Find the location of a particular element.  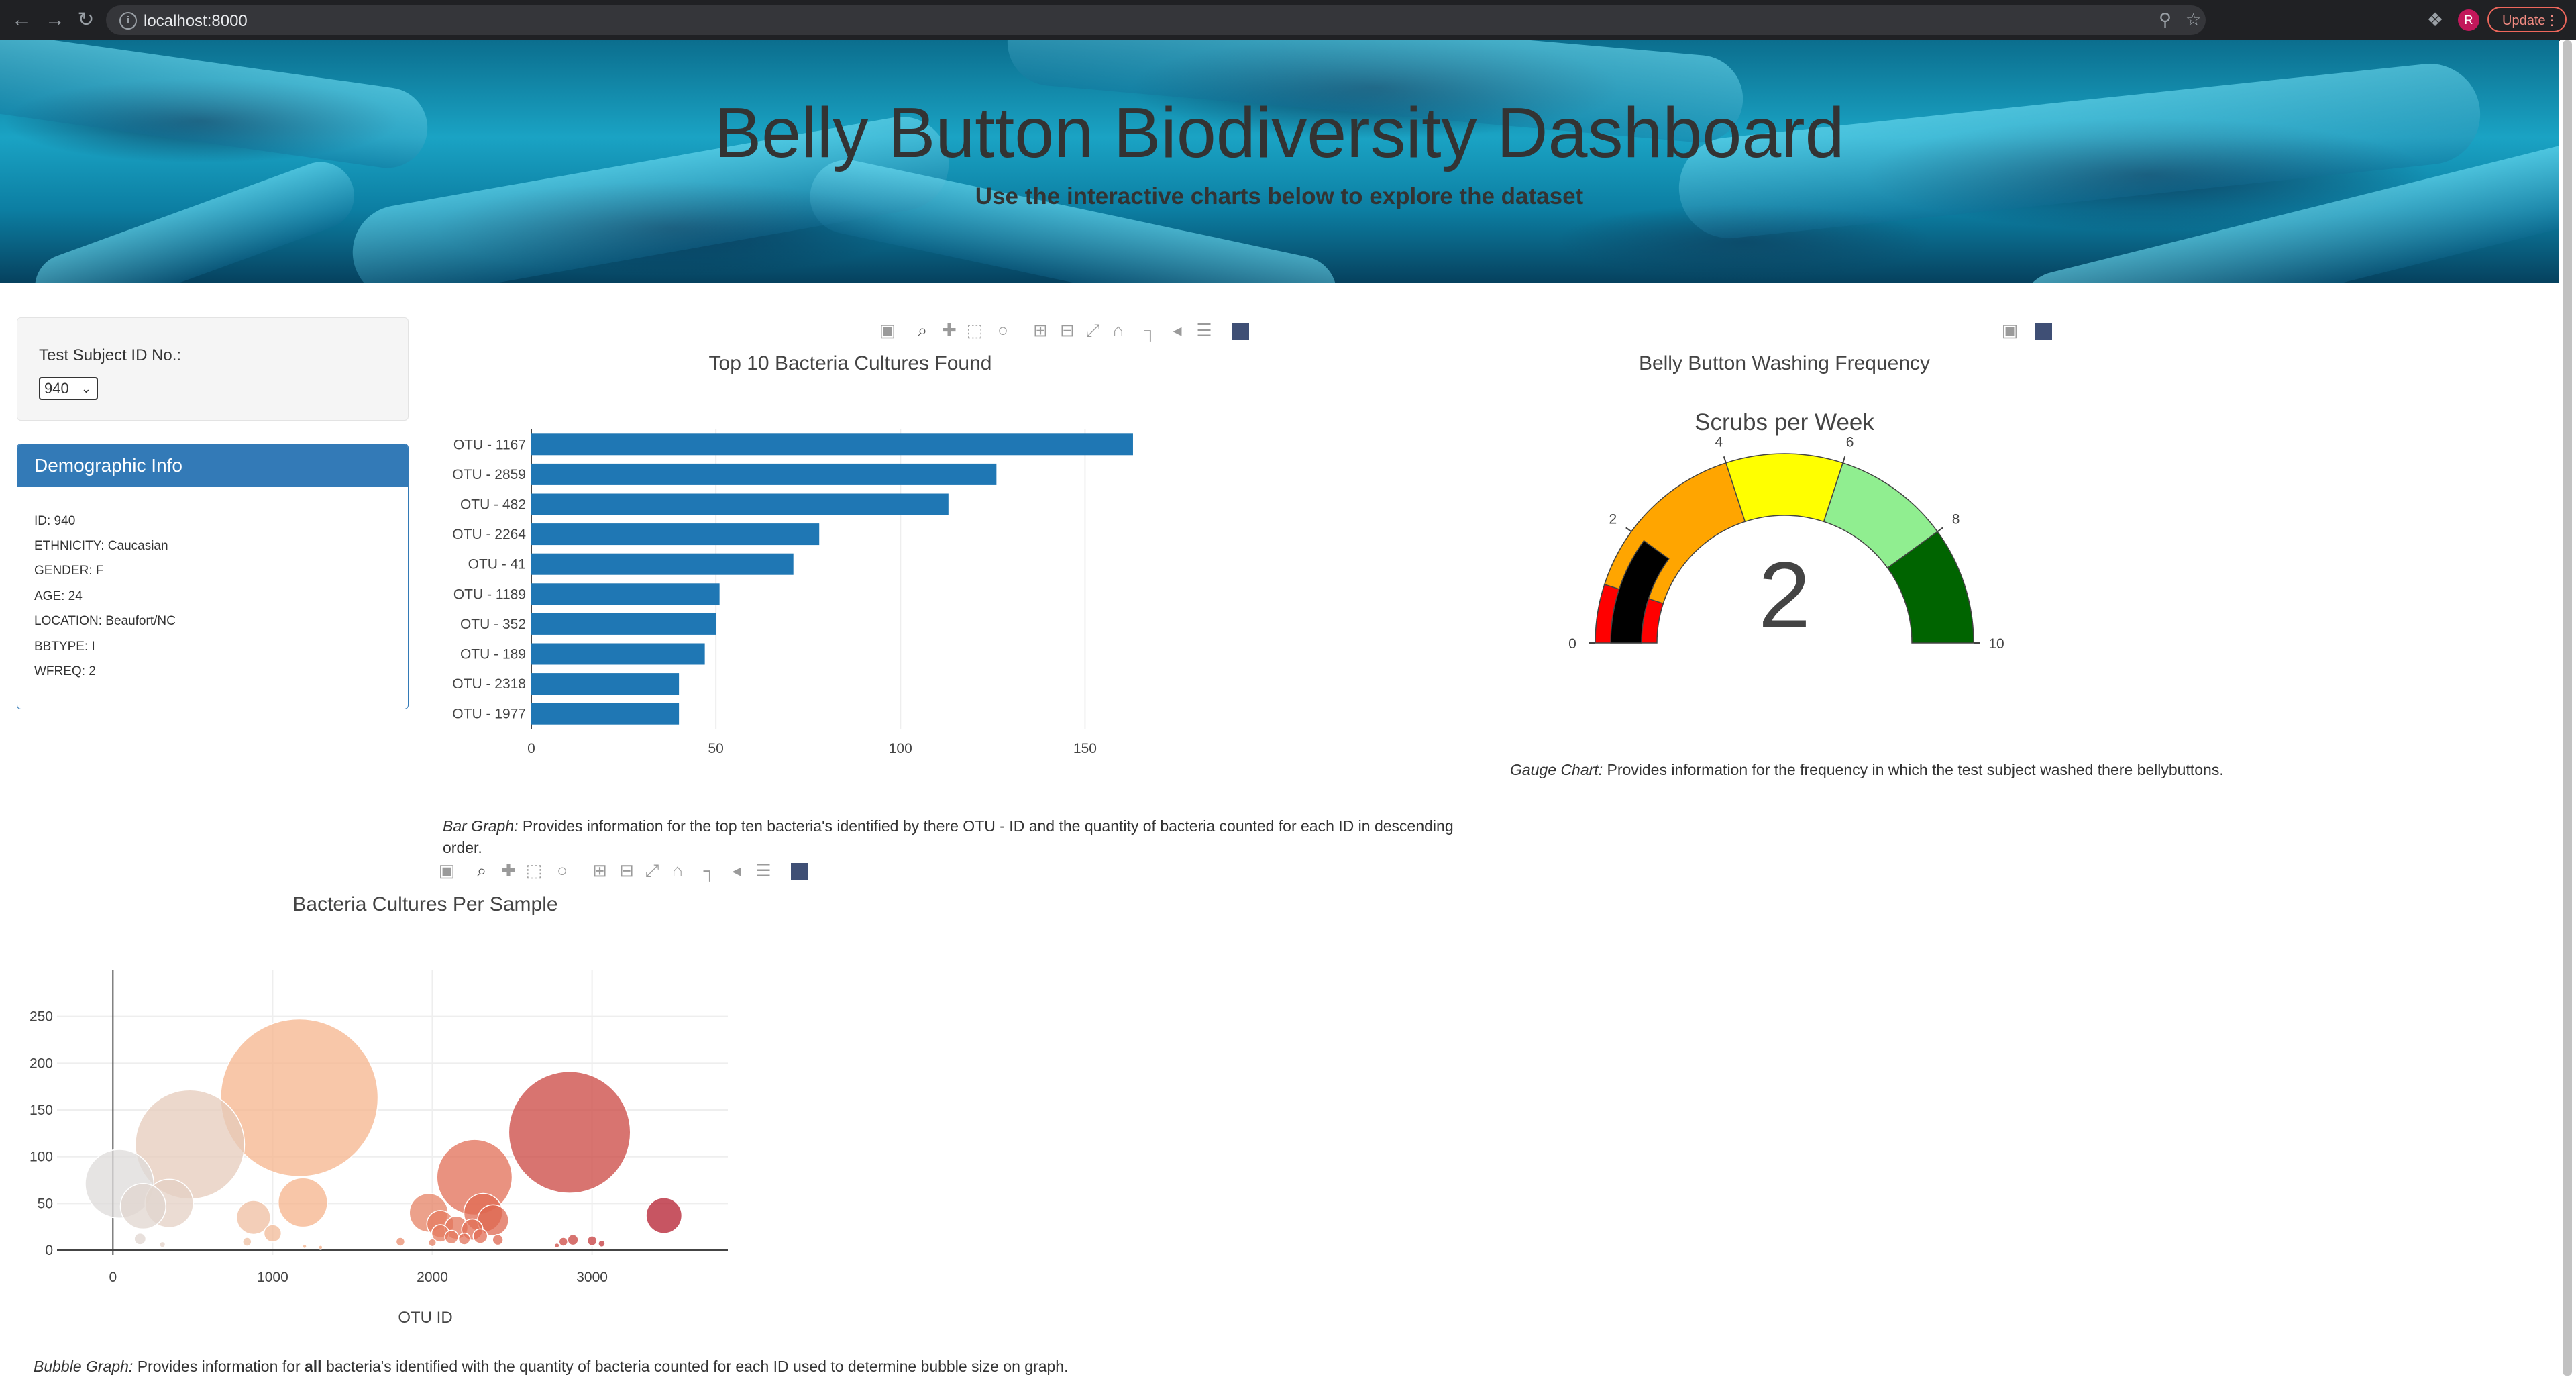

bubble-x-tick-label: 3000 is located at coordinates (592, 1277).